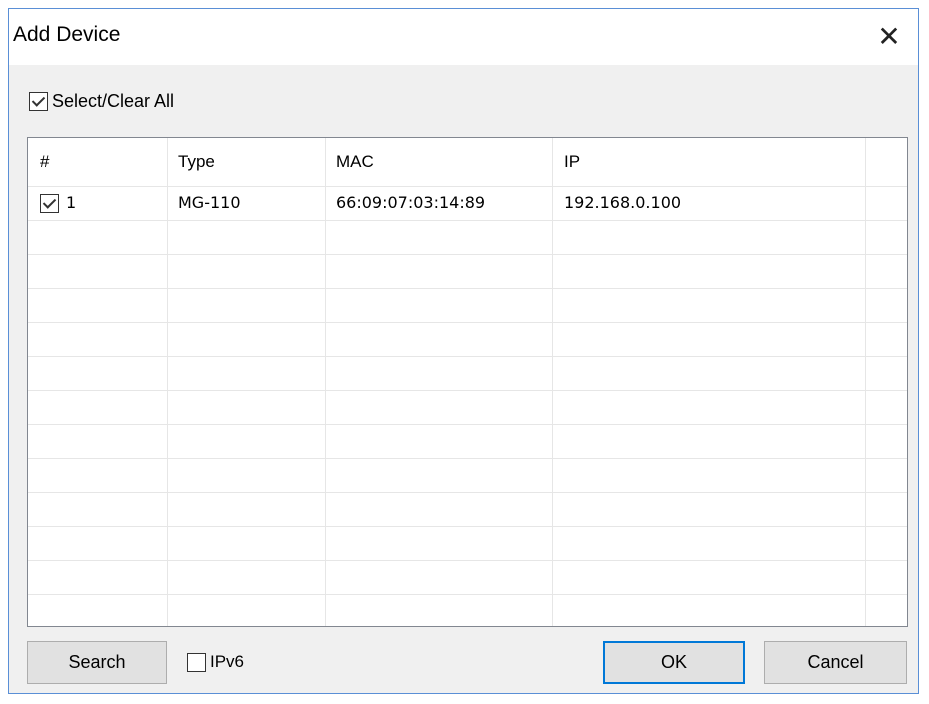  What do you see at coordinates (572, 162) in the screenshot?
I see `column-header-ip: IP` at bounding box center [572, 162].